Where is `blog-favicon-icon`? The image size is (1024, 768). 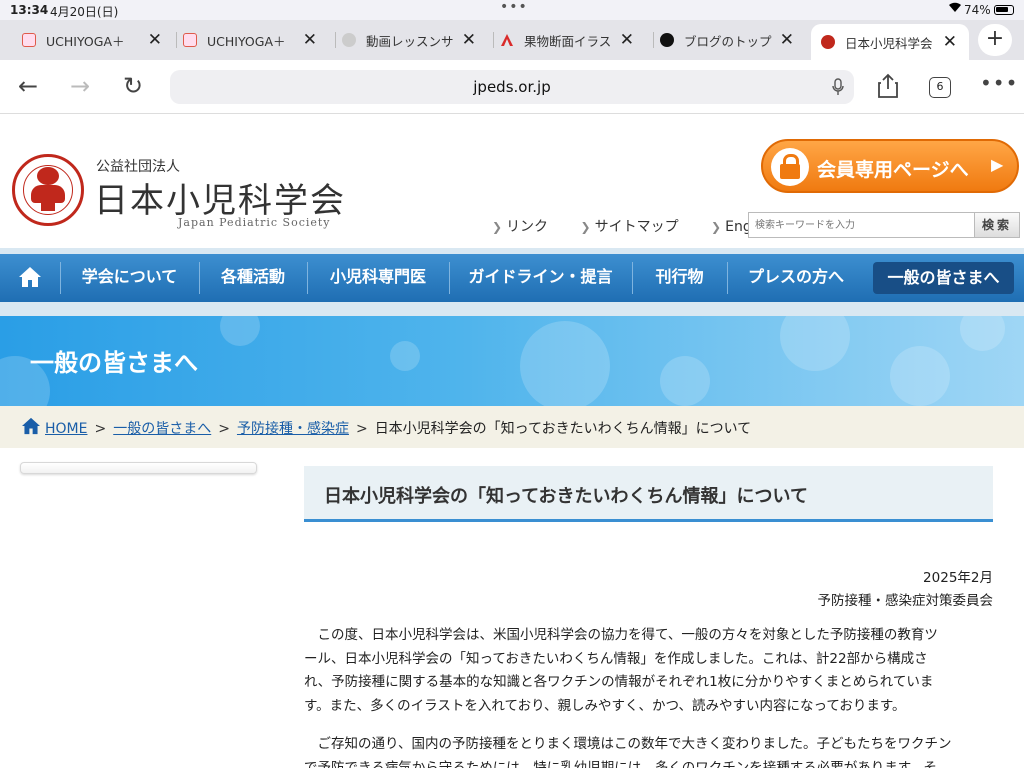 blog-favicon-icon is located at coordinates (667, 40).